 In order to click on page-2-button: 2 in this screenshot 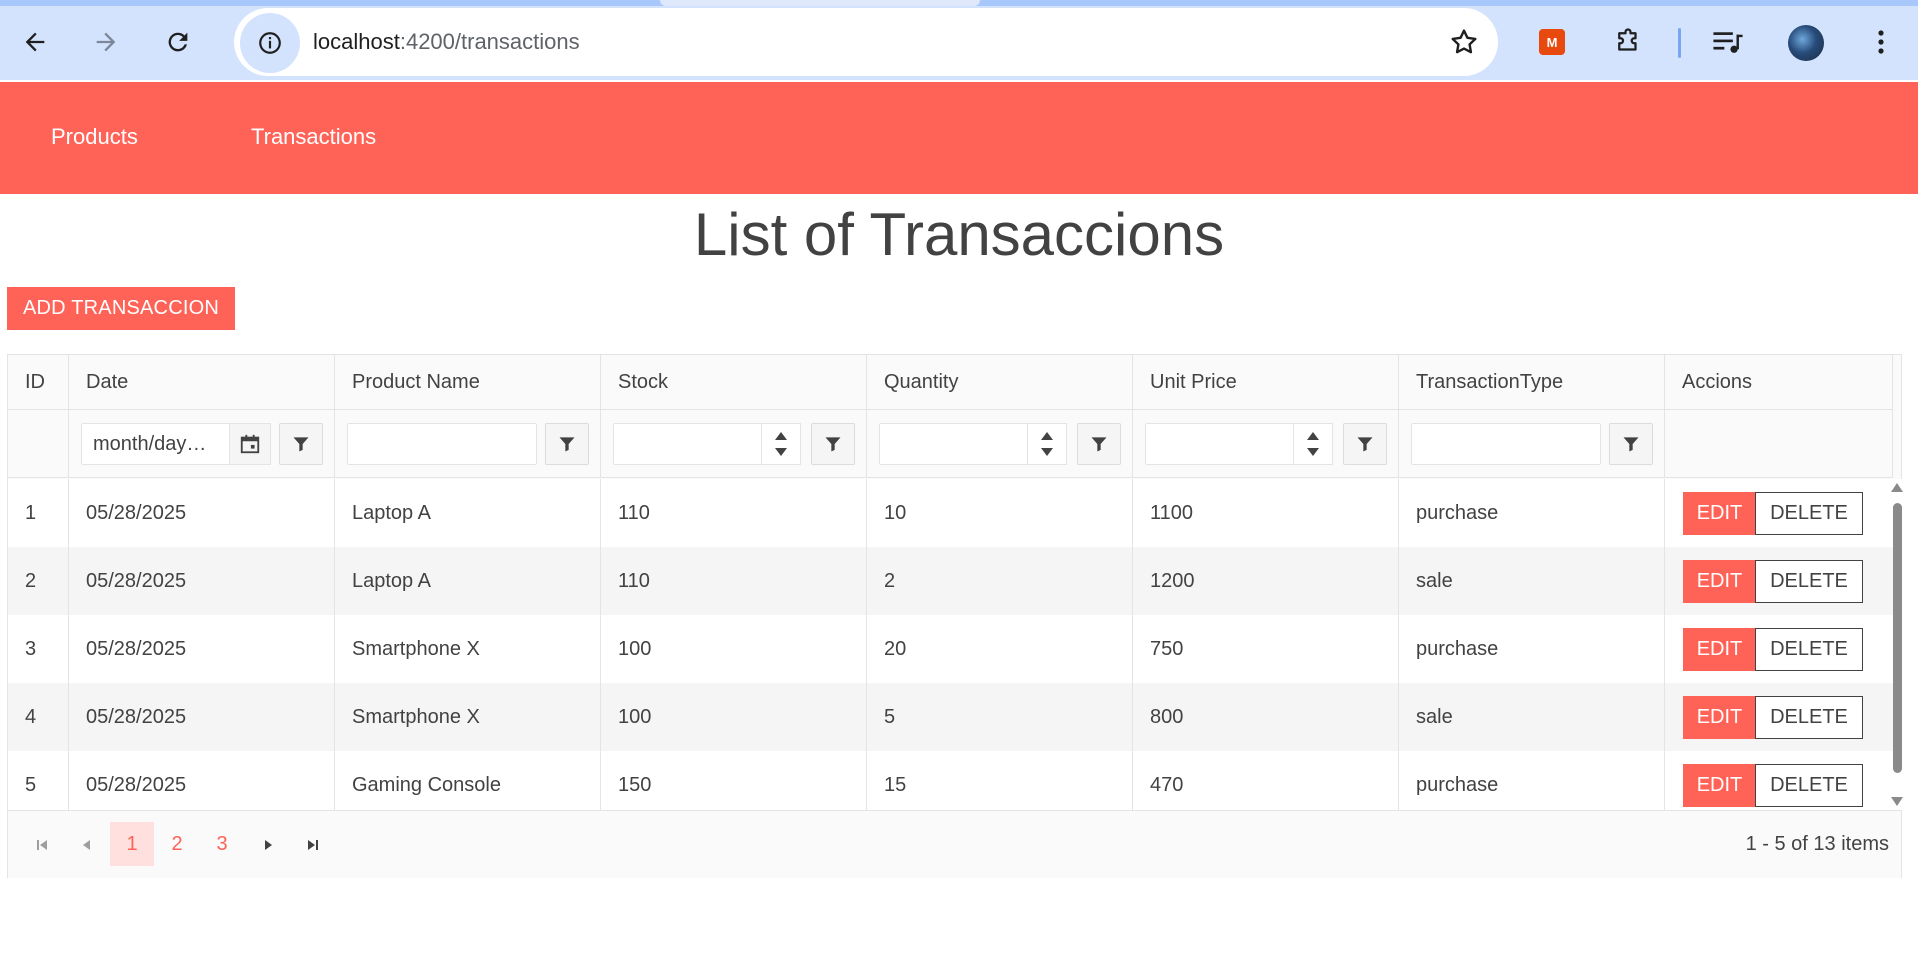, I will do `click(177, 844)`.